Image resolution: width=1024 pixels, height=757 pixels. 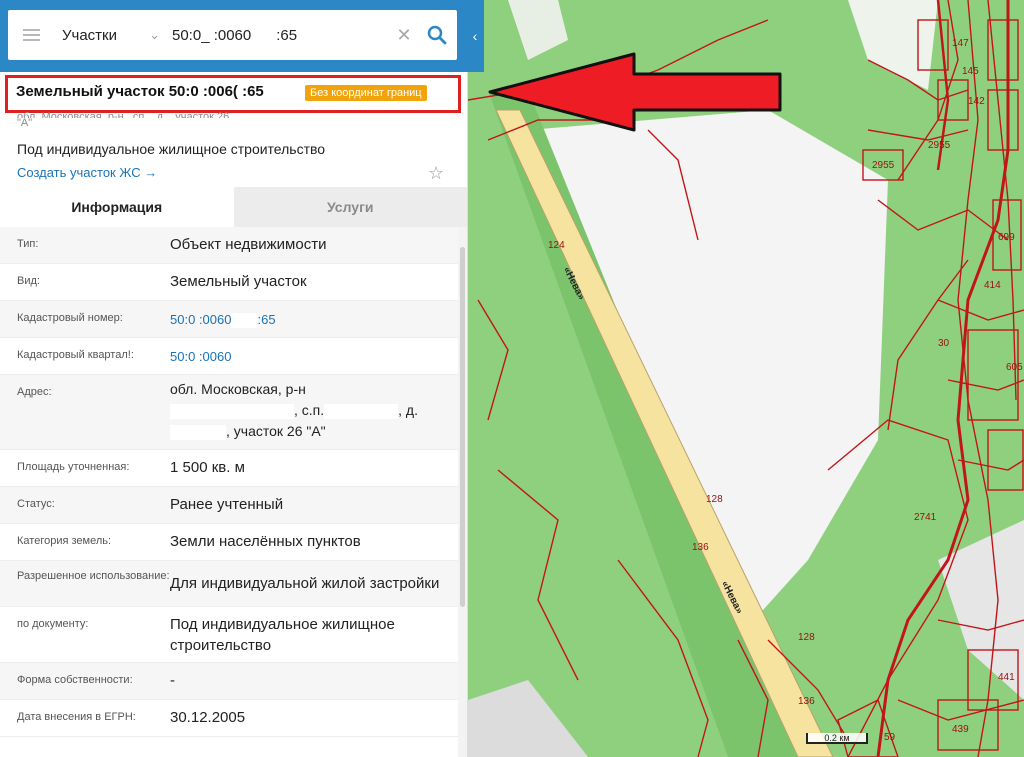 What do you see at coordinates (960, 43) in the screenshot?
I see `map-parcel-label: 147` at bounding box center [960, 43].